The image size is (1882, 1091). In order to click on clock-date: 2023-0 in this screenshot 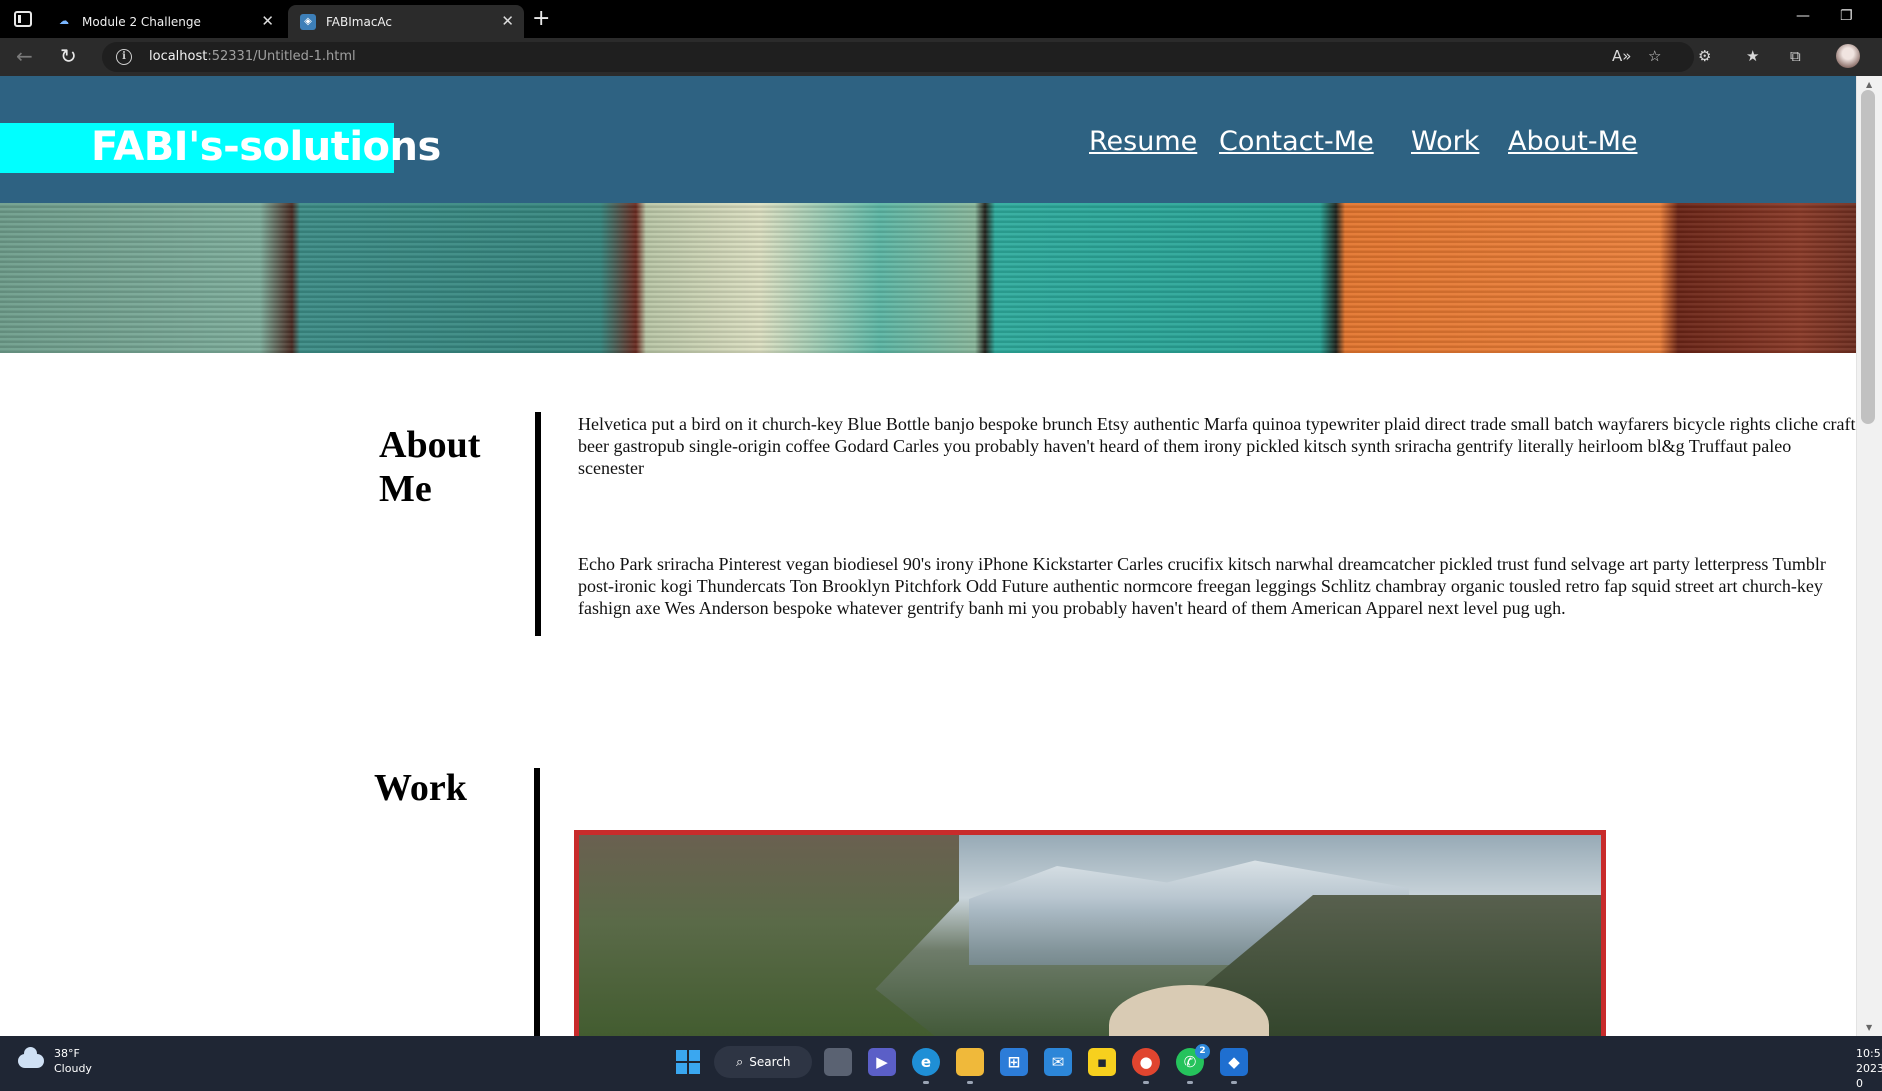, I will do `click(1869, 1076)`.